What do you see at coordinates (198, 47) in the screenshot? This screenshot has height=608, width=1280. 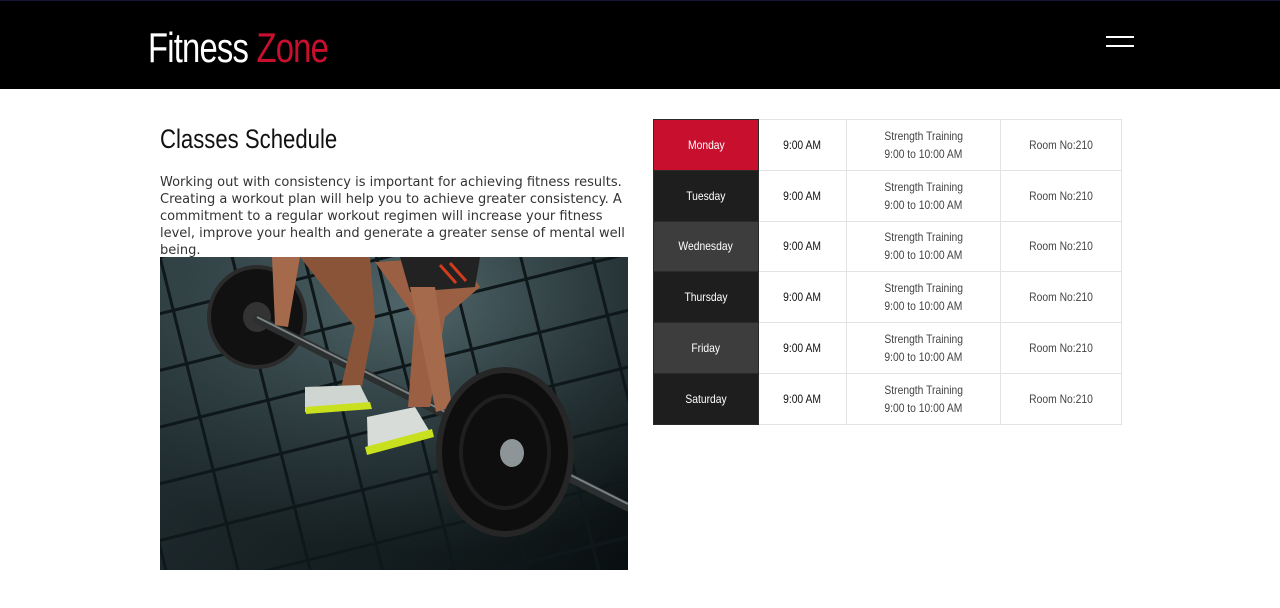 I see `brand-name-fitness: Fitness` at bounding box center [198, 47].